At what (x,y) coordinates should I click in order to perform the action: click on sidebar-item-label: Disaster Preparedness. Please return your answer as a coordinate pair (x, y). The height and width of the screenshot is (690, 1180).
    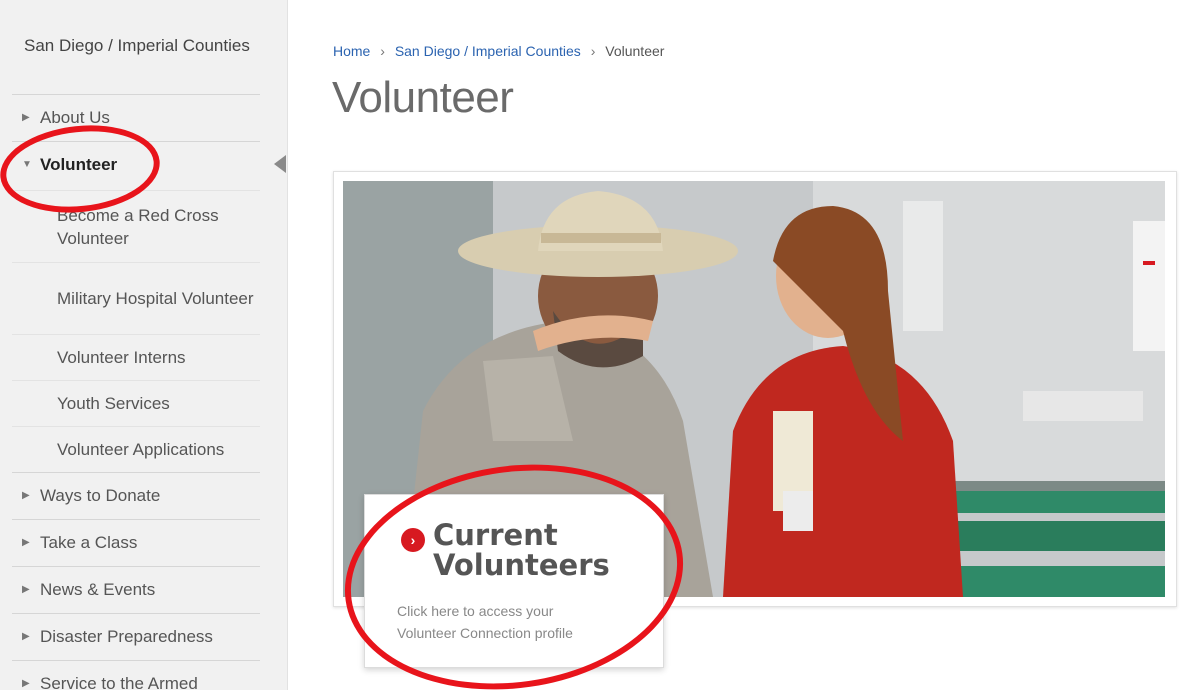
    Looking at the image, I should click on (126, 636).